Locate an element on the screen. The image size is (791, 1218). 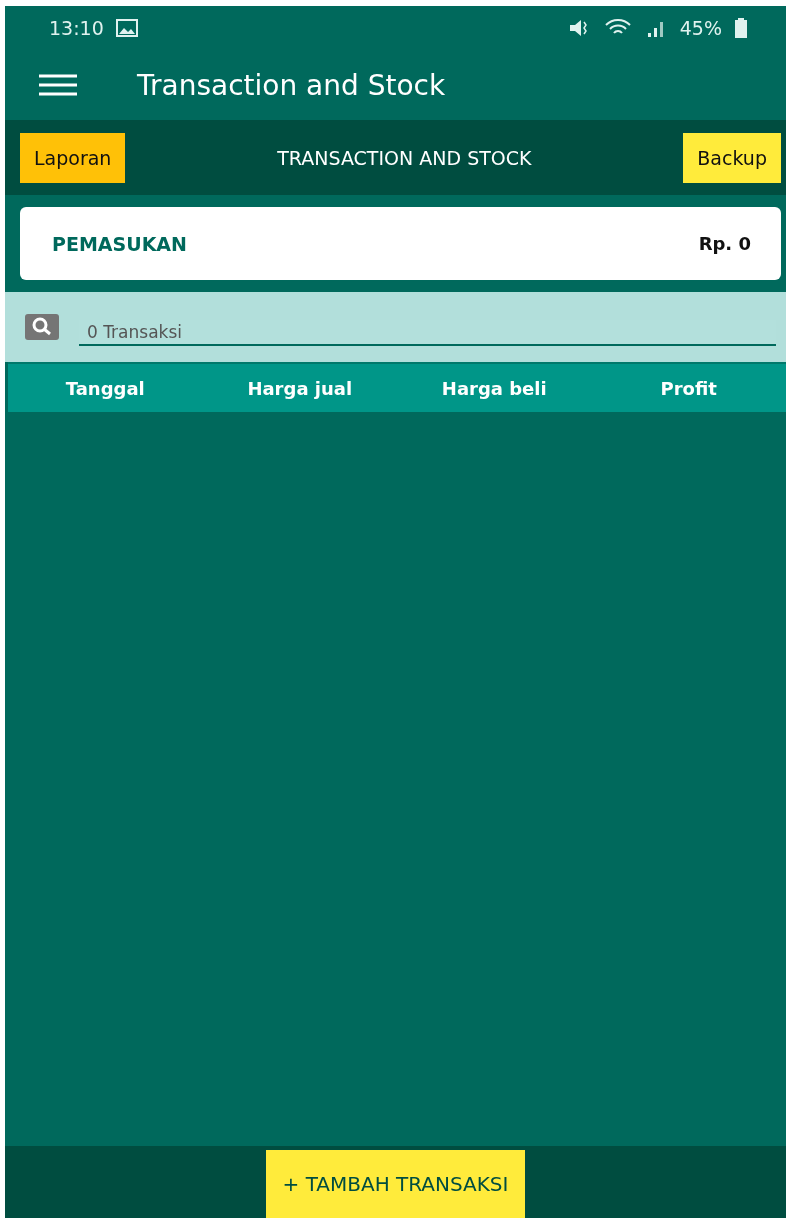
column-header: Profit is located at coordinates (688, 388).